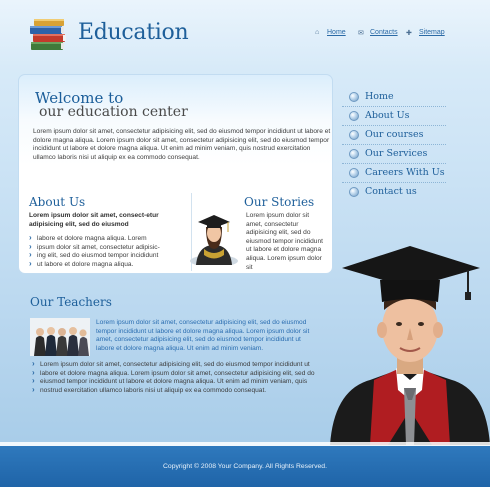  I want to click on sidebar-item-our-services: Our Services, so click(394, 154).